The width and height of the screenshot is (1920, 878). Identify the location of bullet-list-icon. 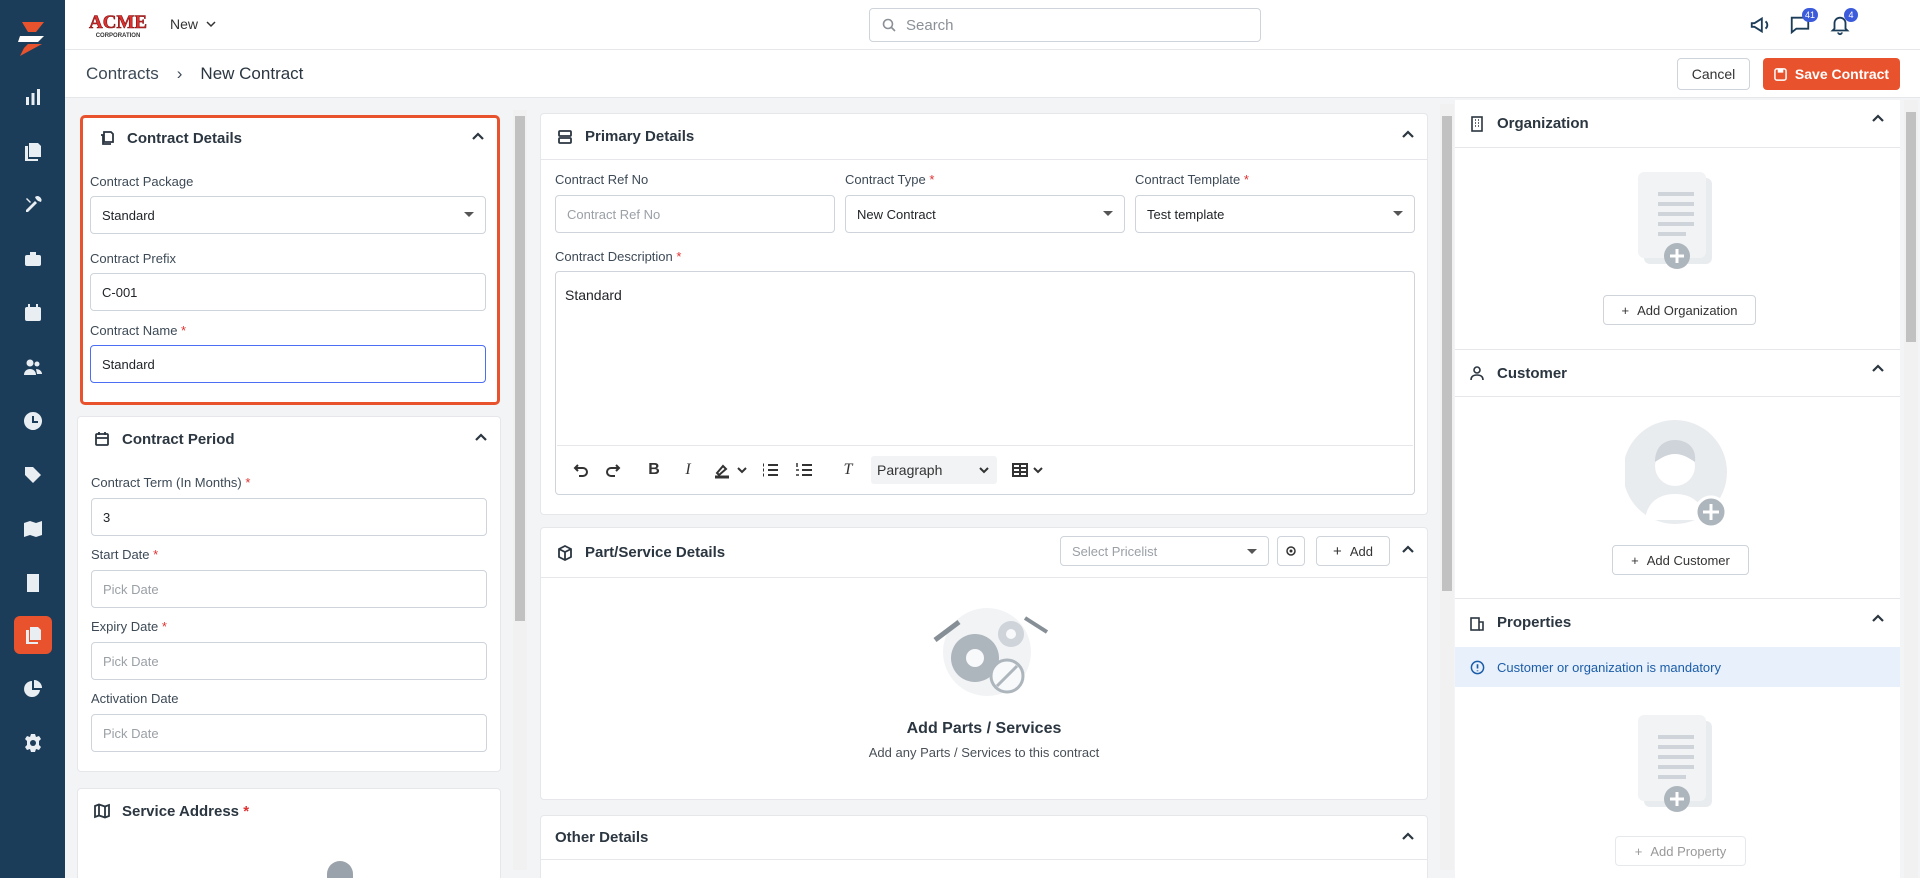
(770, 470).